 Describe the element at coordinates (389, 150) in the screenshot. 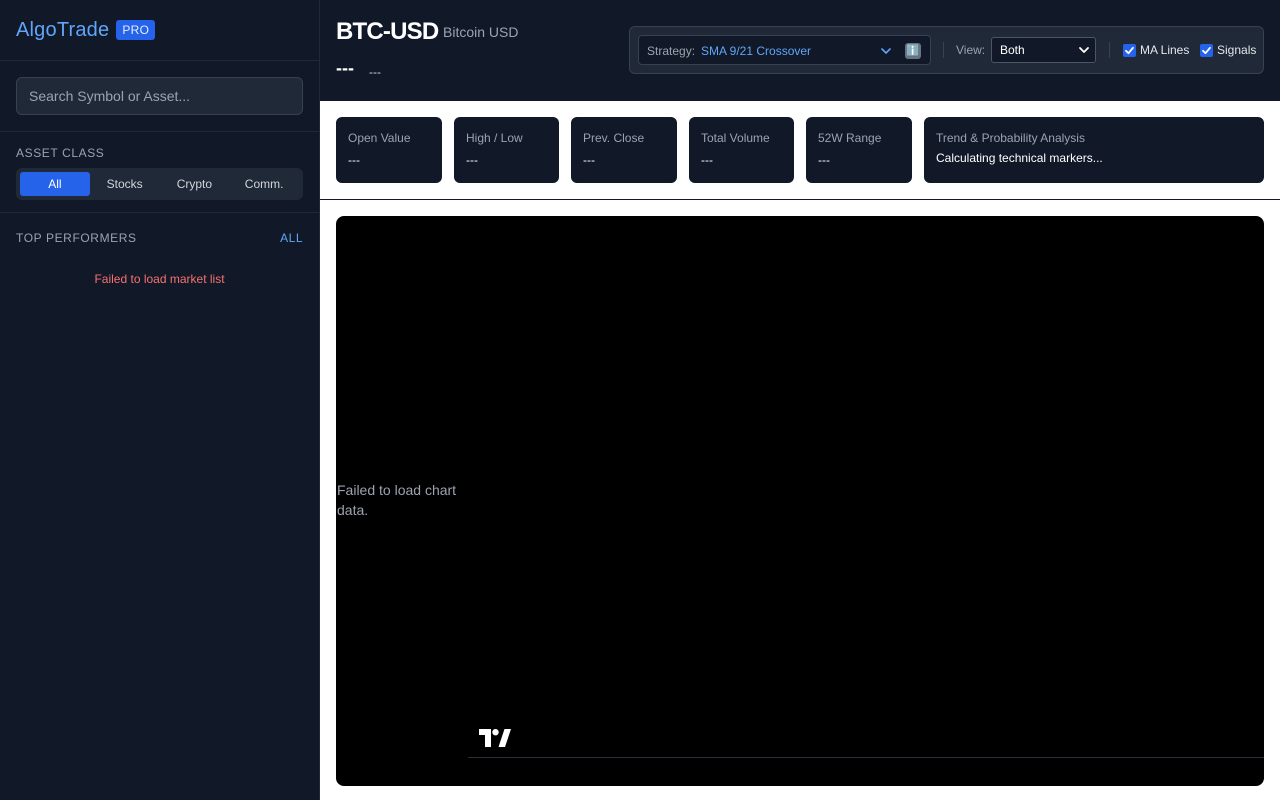

I see `stat-card-open: Open Value ---` at that location.